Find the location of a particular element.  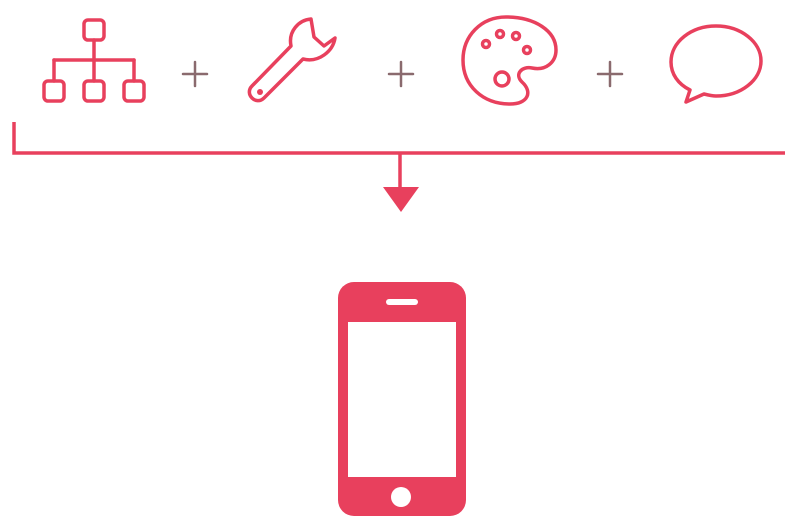

phone-screen is located at coordinates (402, 399).